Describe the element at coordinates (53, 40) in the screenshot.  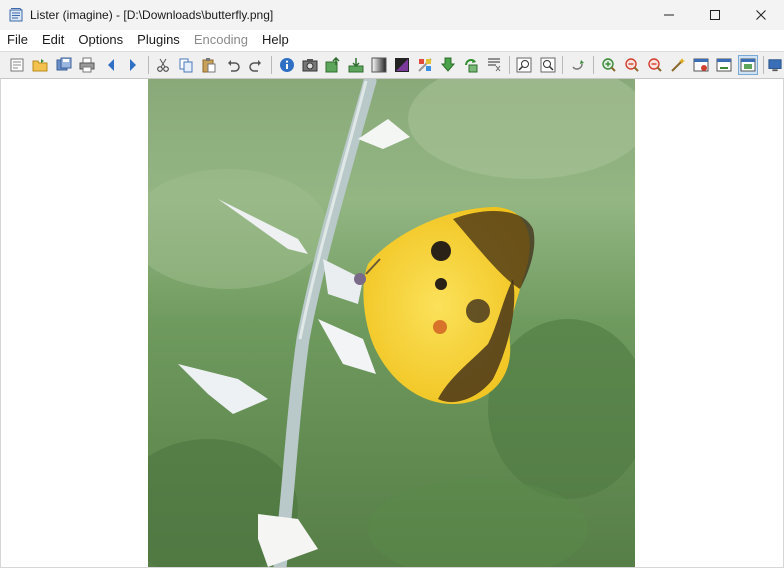
I see `menu-edit: Edit` at that location.